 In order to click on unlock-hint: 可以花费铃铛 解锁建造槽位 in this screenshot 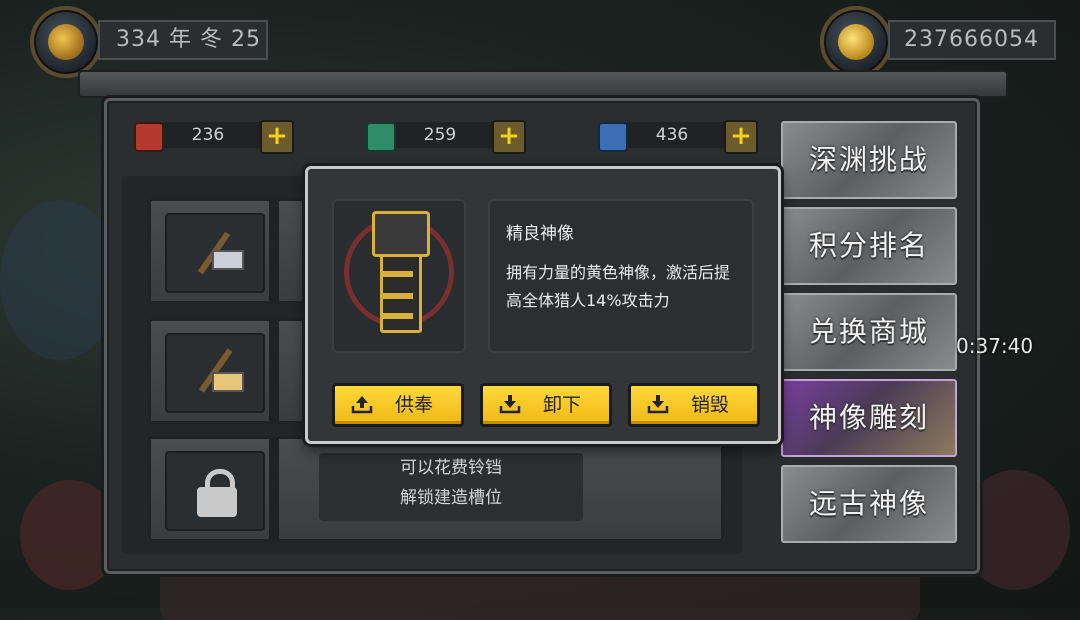, I will do `click(451, 487)`.